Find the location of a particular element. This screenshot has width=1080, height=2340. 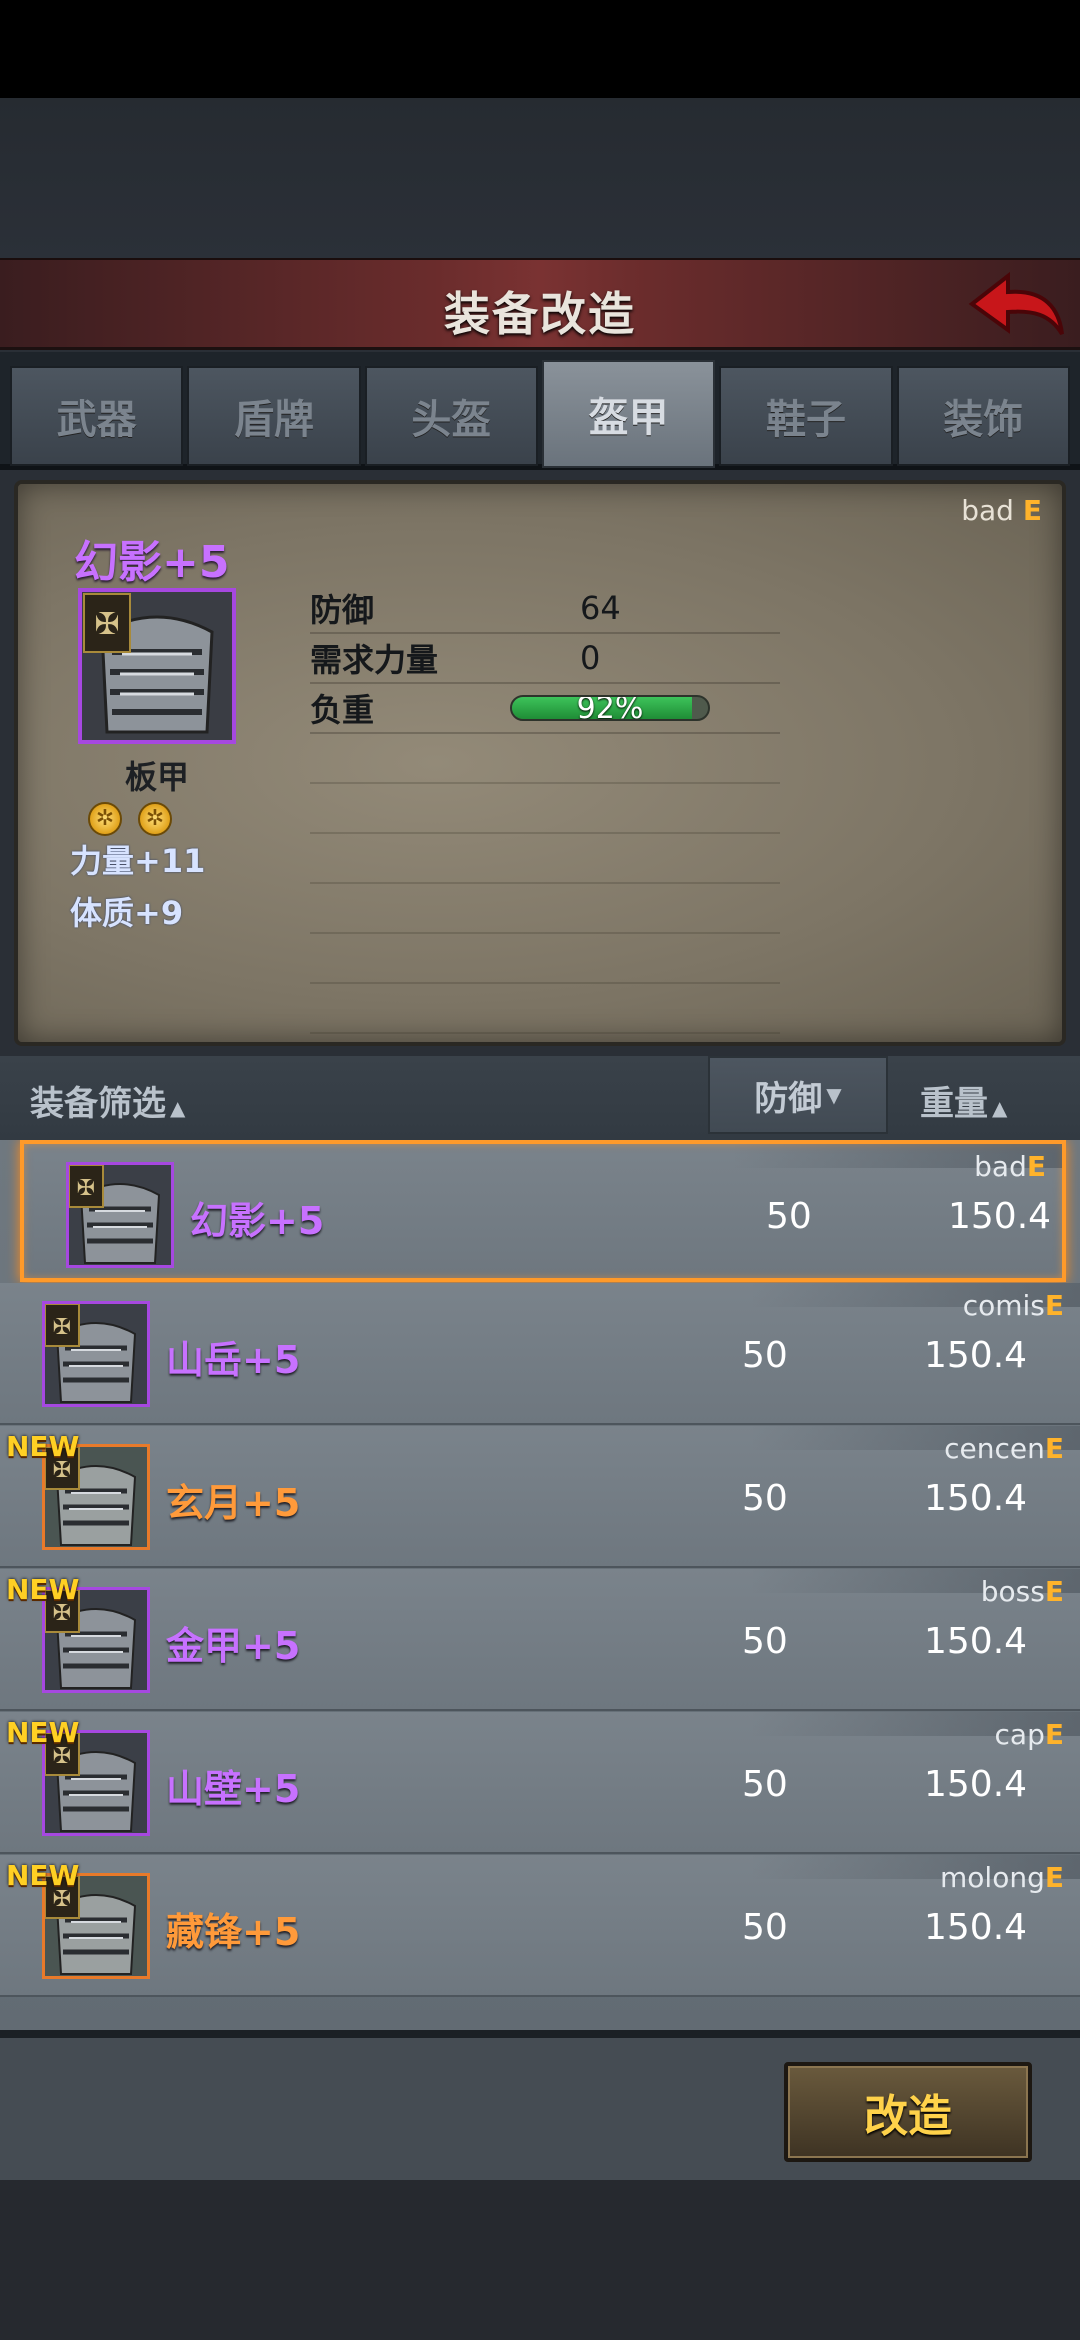

title-bar: 装备改造 is located at coordinates (540, 304).